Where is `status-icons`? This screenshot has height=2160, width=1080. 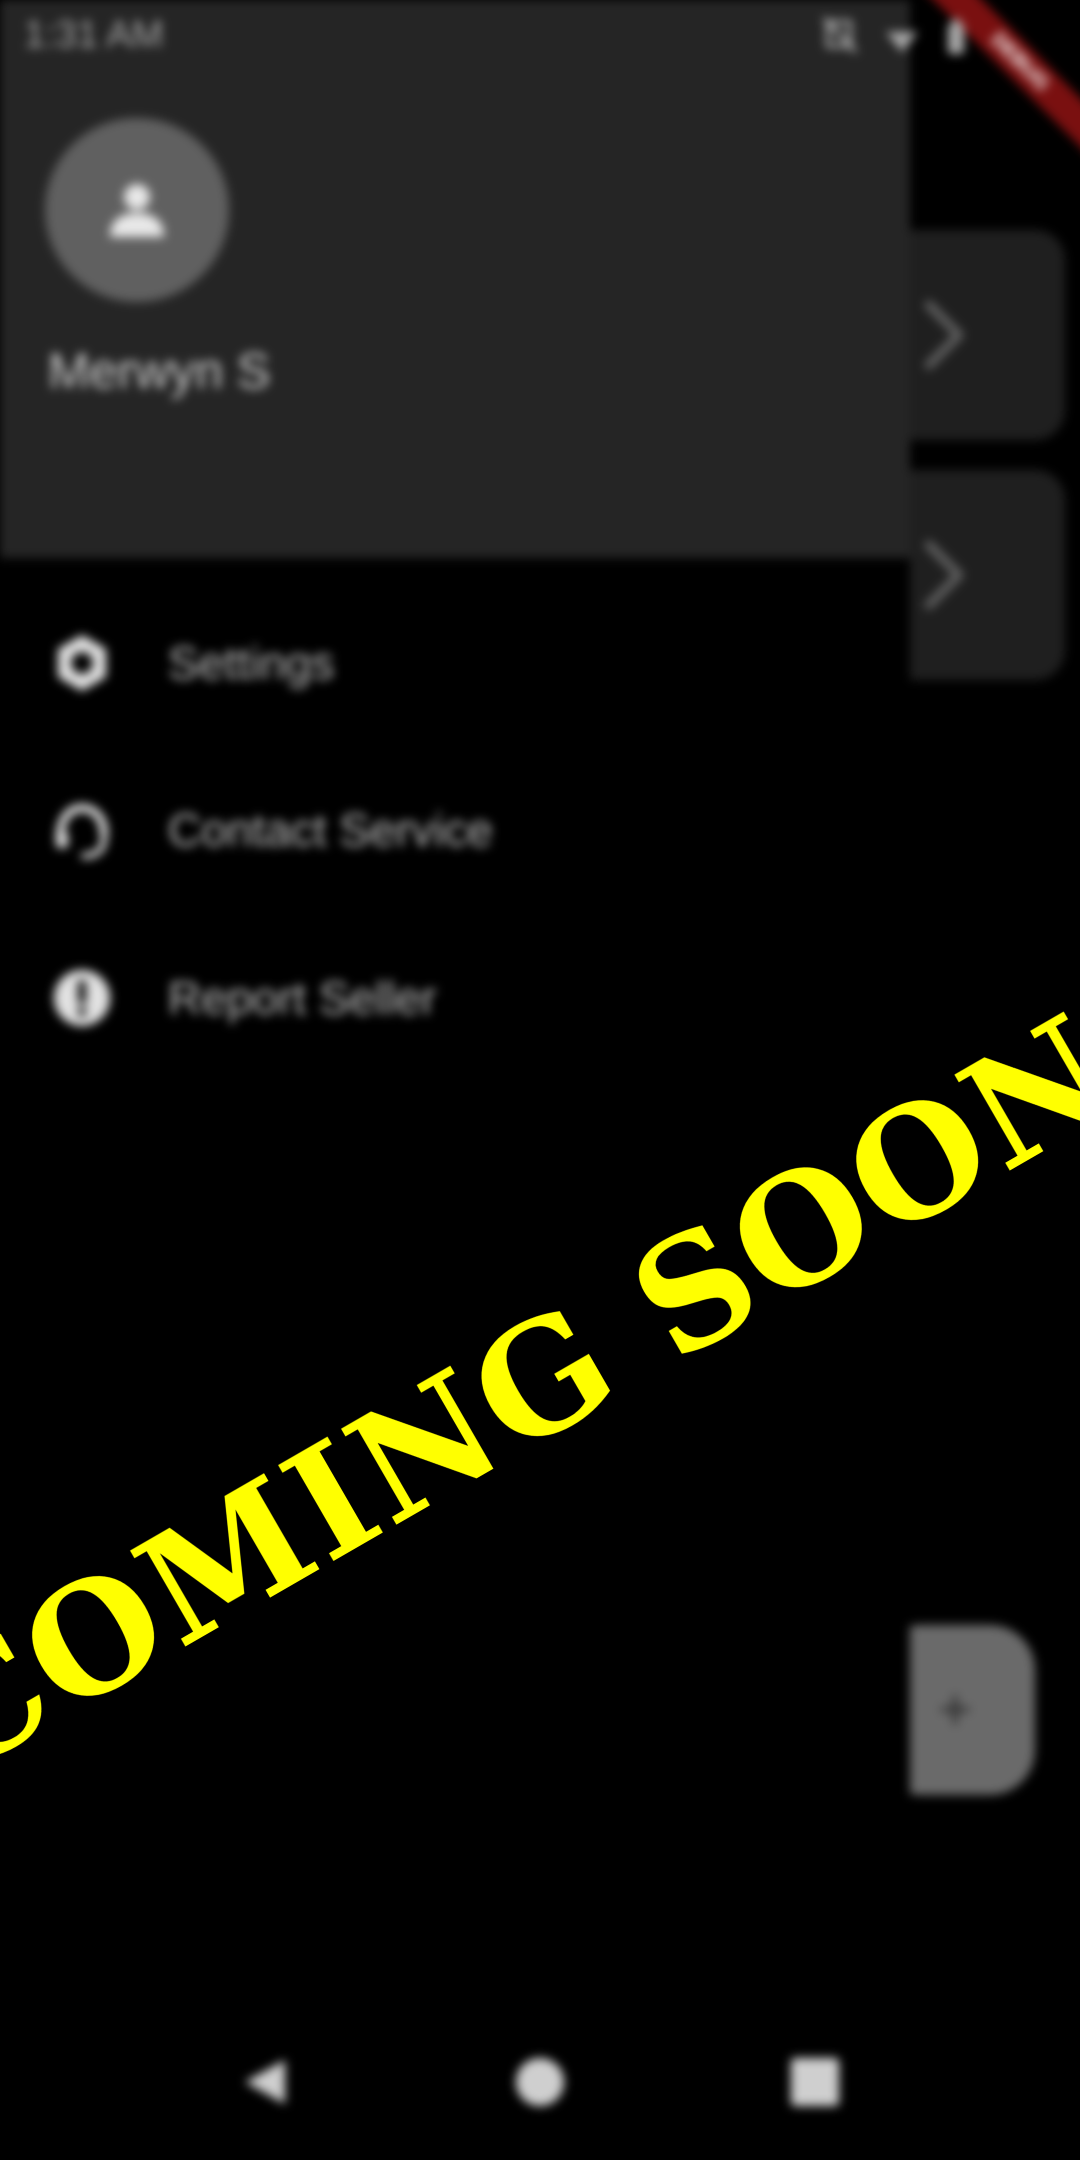
status-icons is located at coordinates (893, 35).